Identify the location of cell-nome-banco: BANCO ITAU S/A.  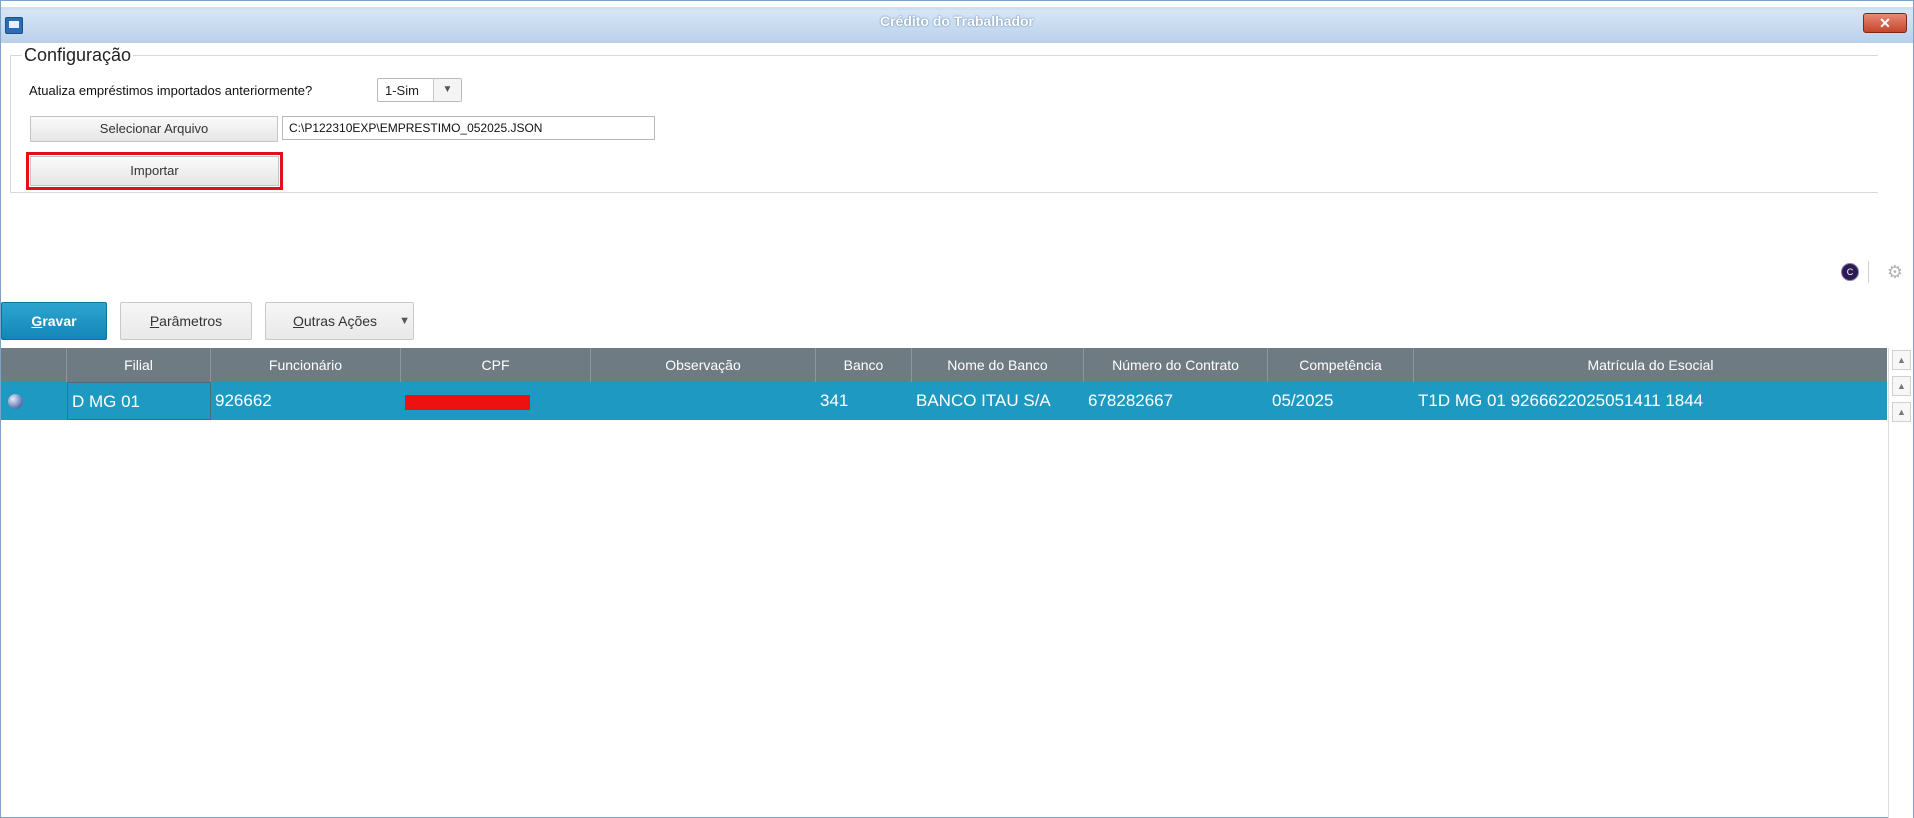
(998, 401).